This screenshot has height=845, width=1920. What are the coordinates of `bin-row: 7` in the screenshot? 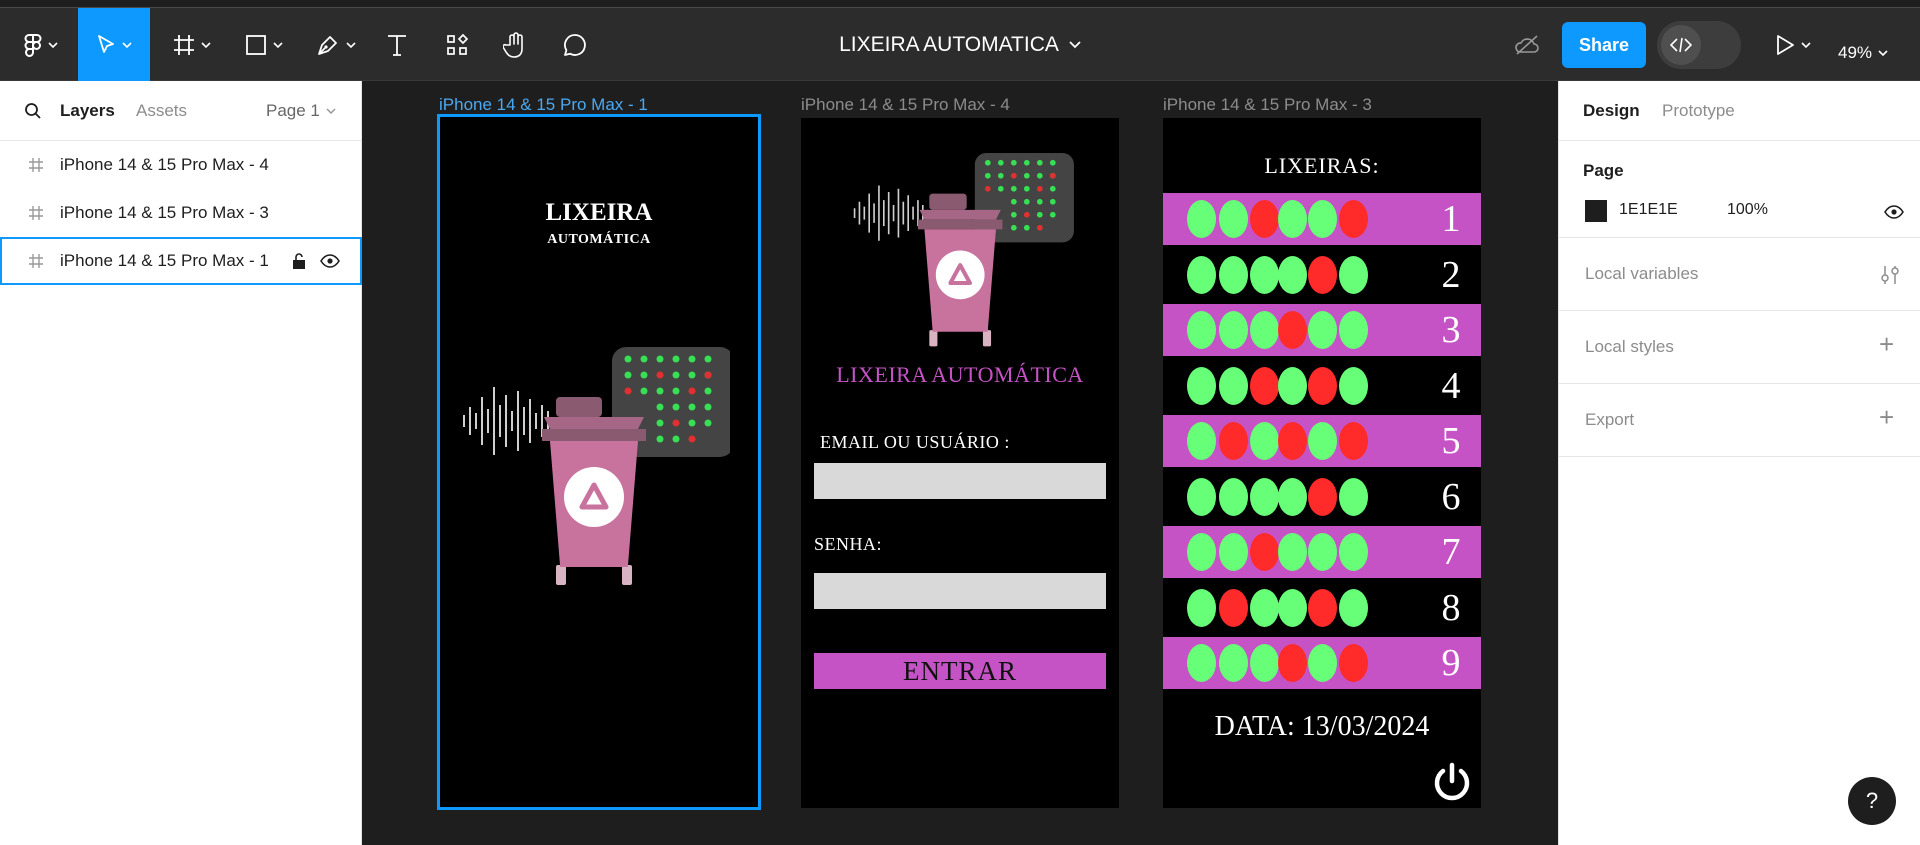 It's located at (1322, 552).